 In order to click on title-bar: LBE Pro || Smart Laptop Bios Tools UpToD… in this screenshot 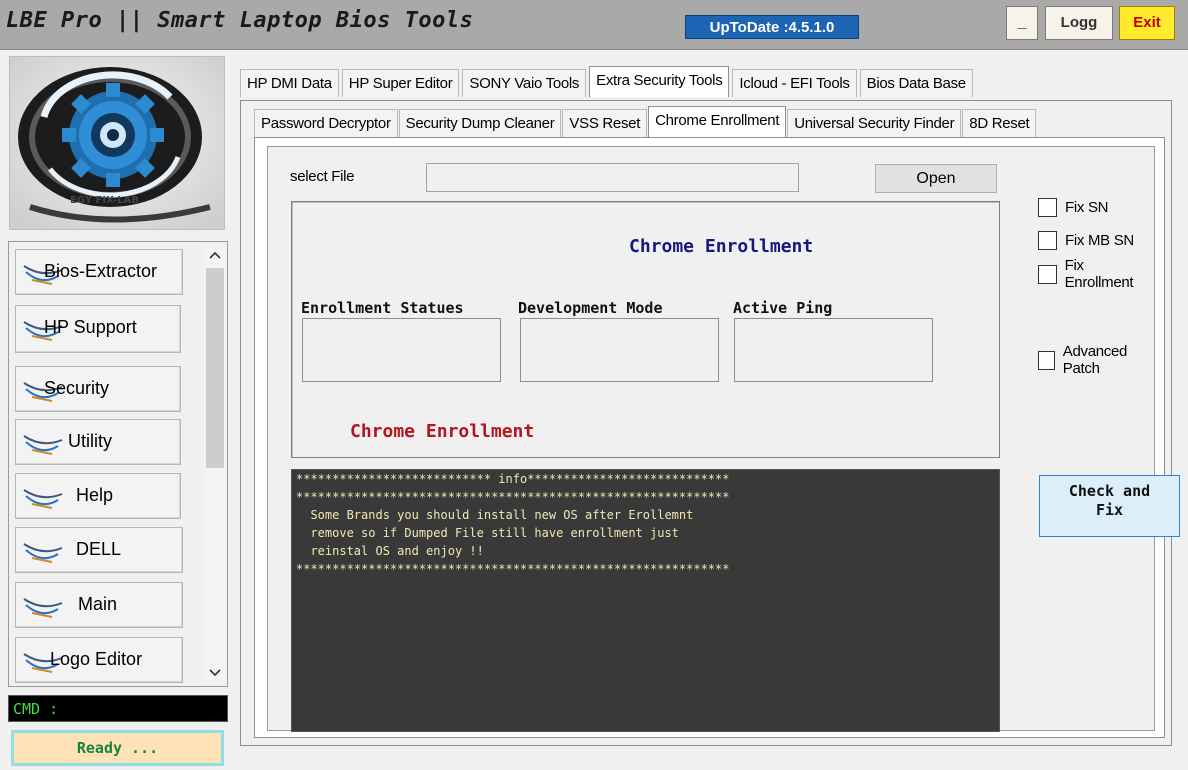, I will do `click(594, 25)`.